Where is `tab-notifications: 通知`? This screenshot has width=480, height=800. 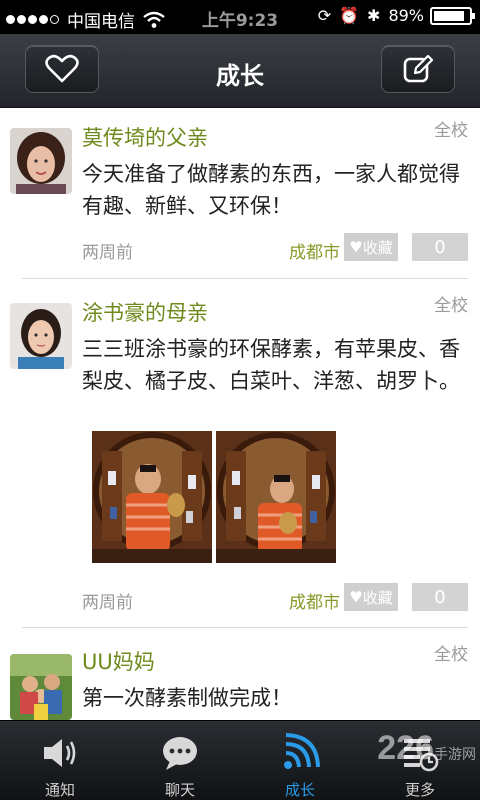 tab-notifications: 通知 is located at coordinates (60, 760).